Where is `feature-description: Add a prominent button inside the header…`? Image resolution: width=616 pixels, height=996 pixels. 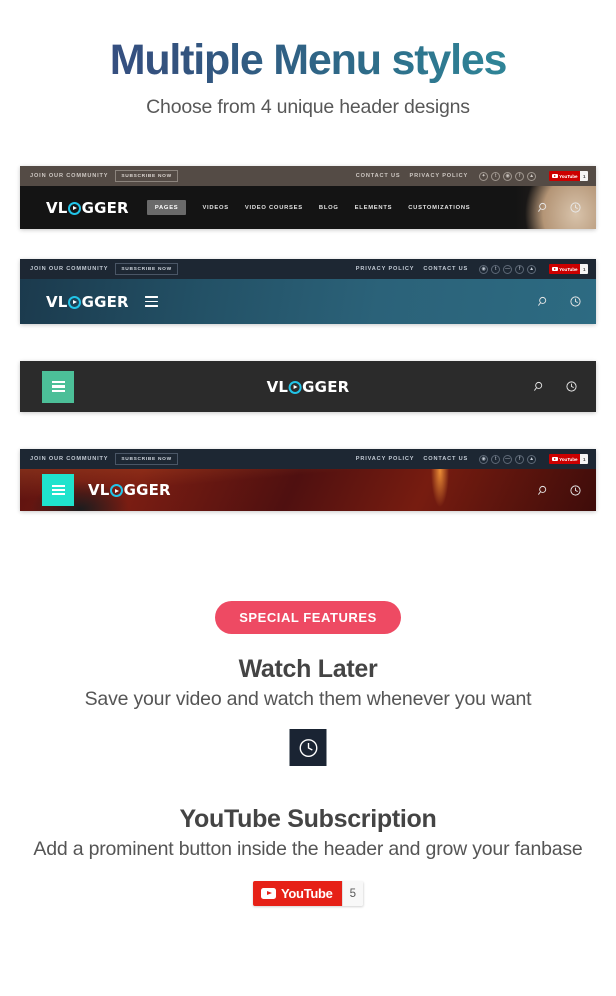 feature-description: Add a prominent button inside the header… is located at coordinates (308, 849).